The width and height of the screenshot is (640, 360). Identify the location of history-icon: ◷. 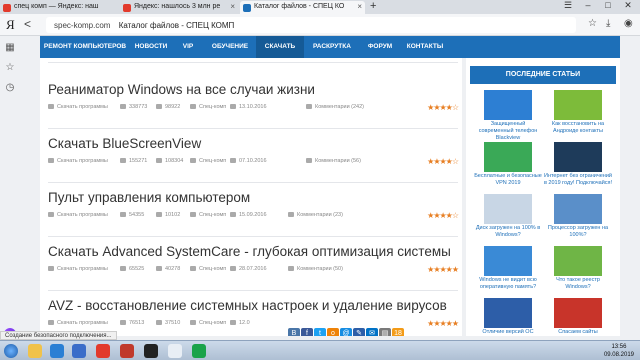
(10, 88).